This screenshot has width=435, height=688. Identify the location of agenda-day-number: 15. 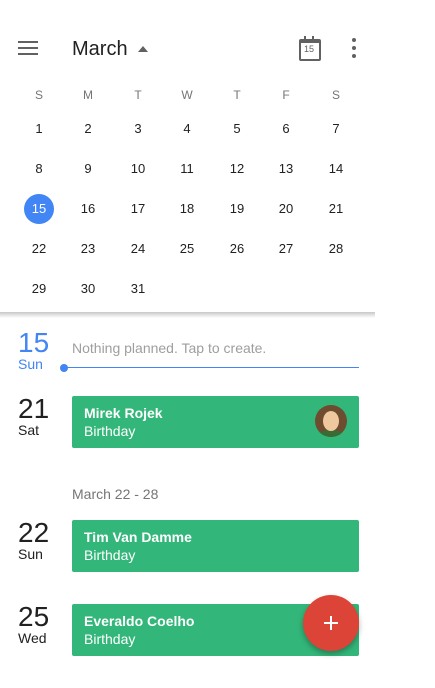
(34, 342).